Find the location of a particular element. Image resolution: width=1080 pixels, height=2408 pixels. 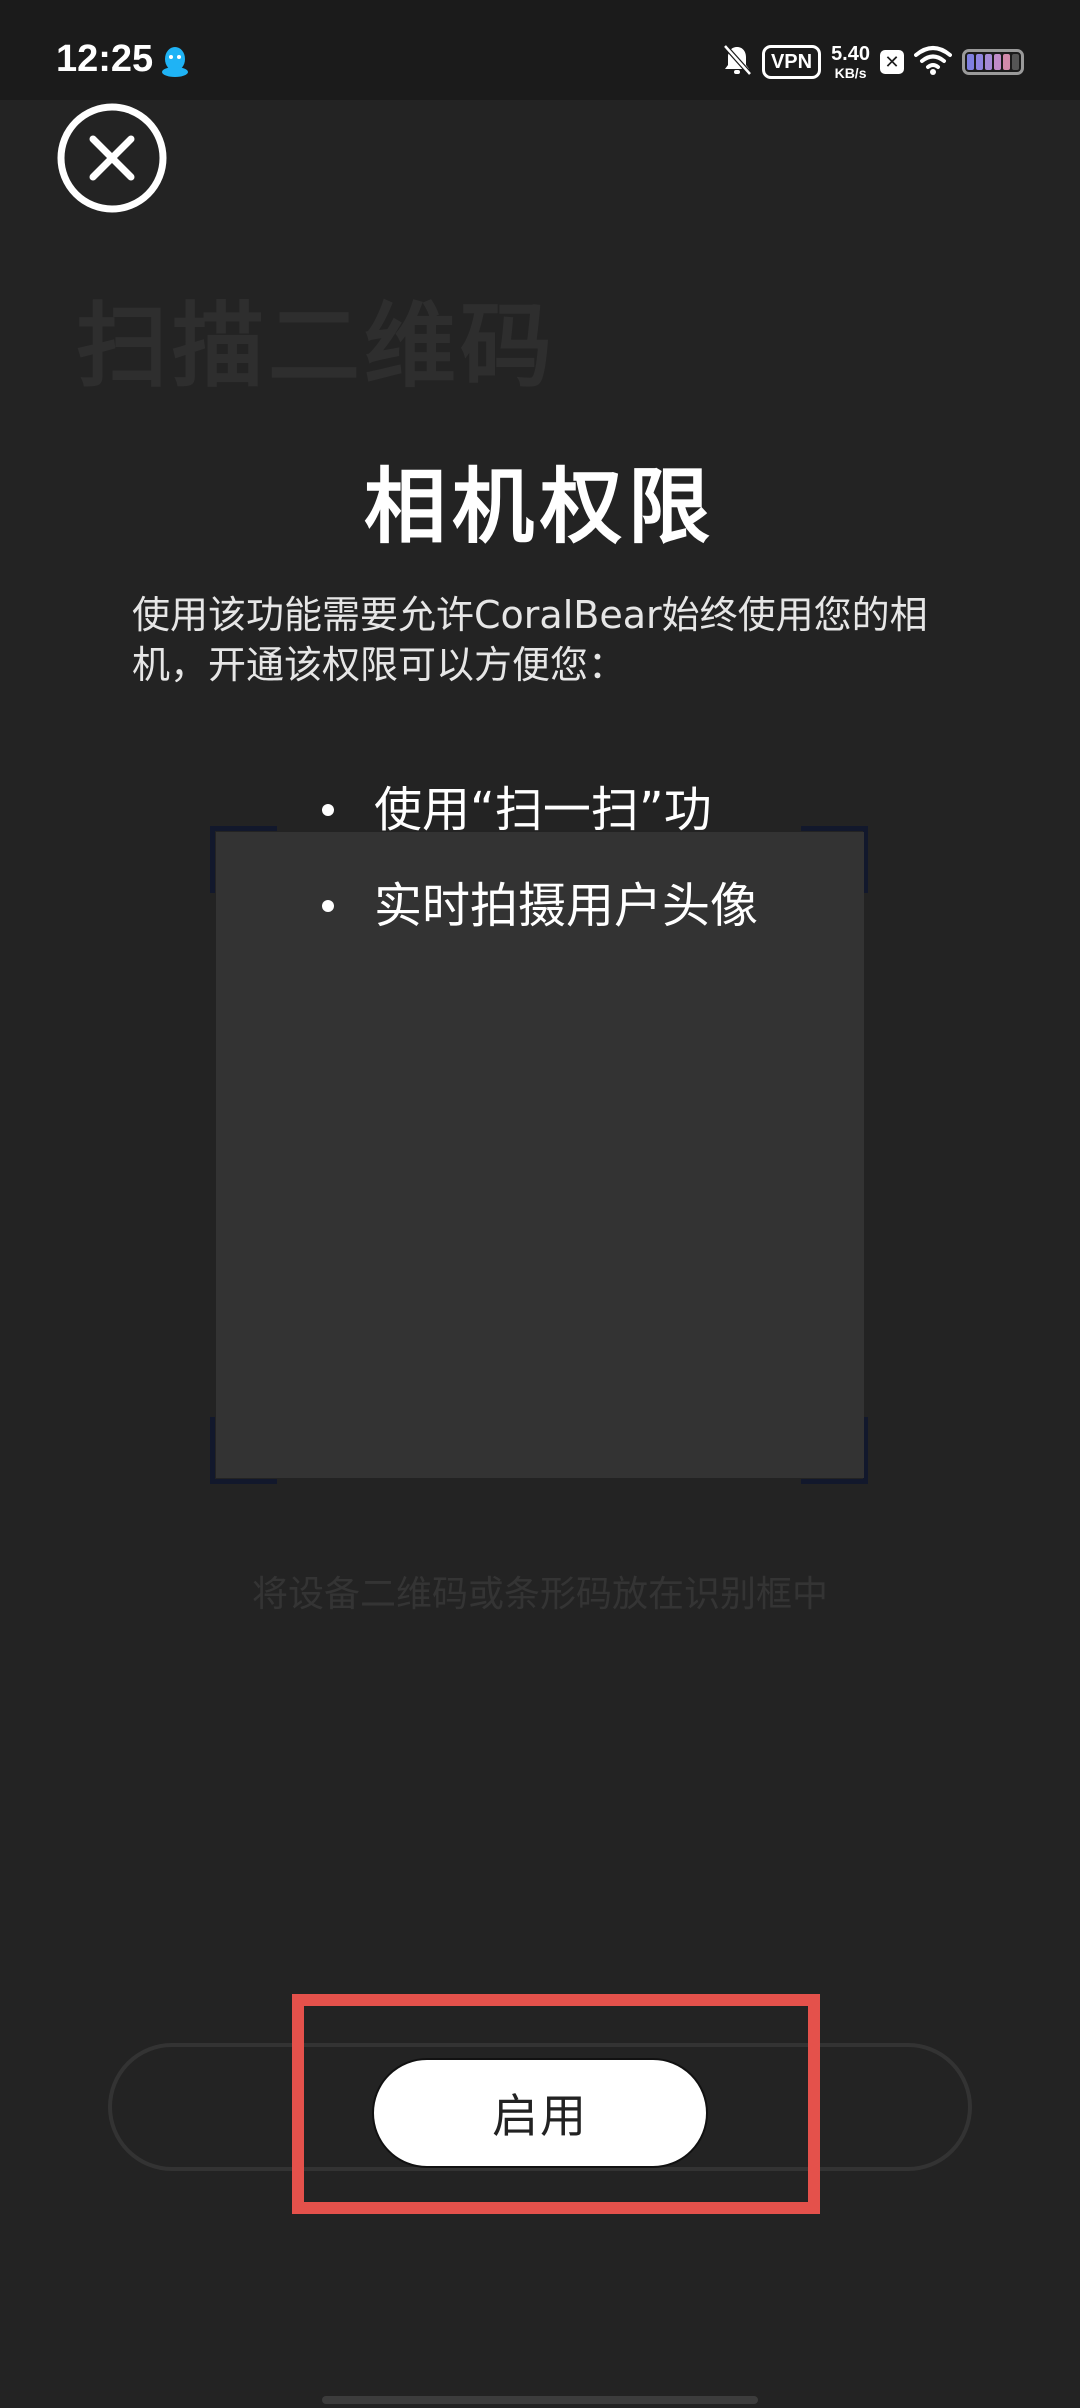

close-button is located at coordinates (112, 158).